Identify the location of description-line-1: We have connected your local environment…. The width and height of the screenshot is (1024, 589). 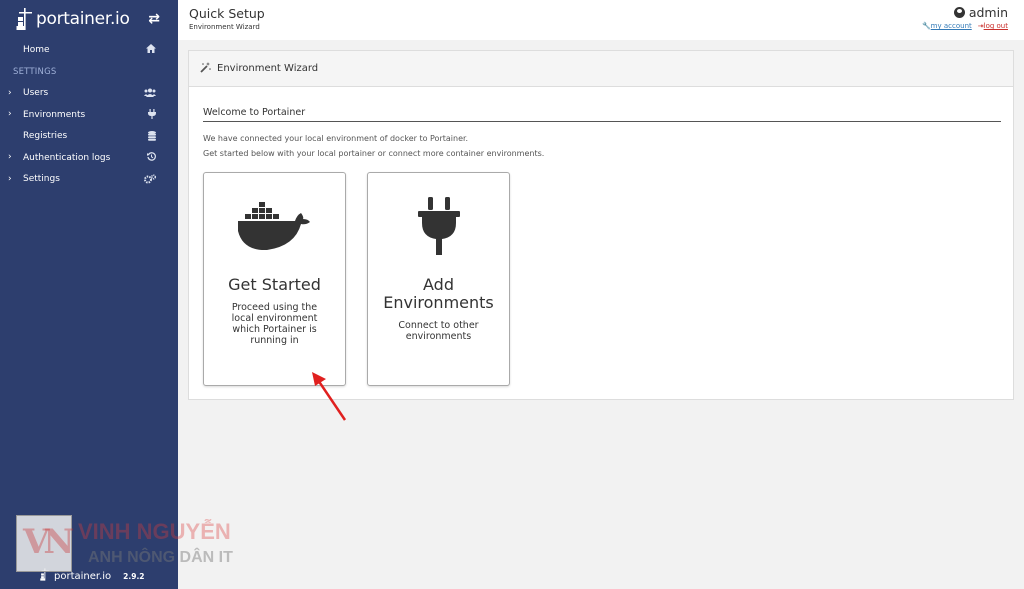
(336, 138).